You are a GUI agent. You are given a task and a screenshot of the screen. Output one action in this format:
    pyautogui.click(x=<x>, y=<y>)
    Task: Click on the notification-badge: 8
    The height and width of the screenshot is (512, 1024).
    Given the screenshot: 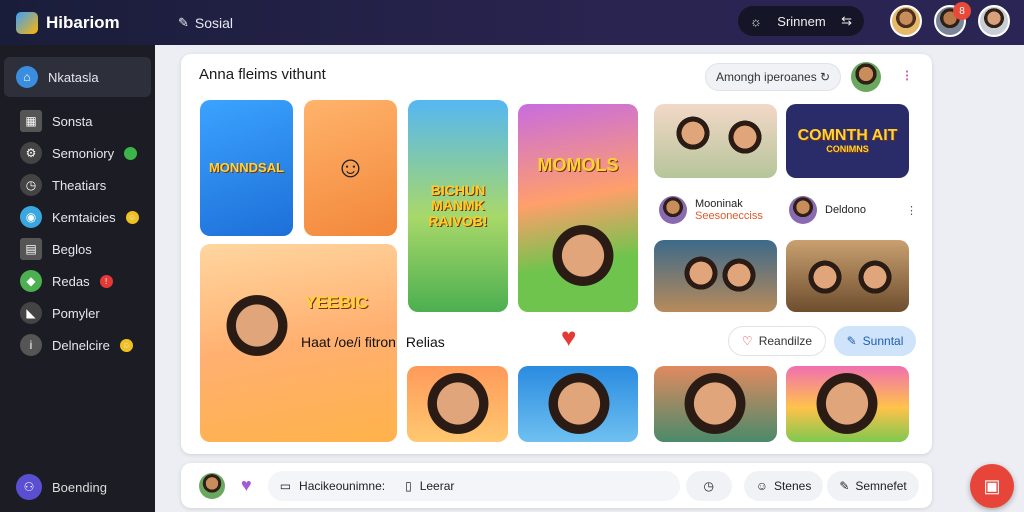 What is the action you would take?
    pyautogui.click(x=962, y=11)
    